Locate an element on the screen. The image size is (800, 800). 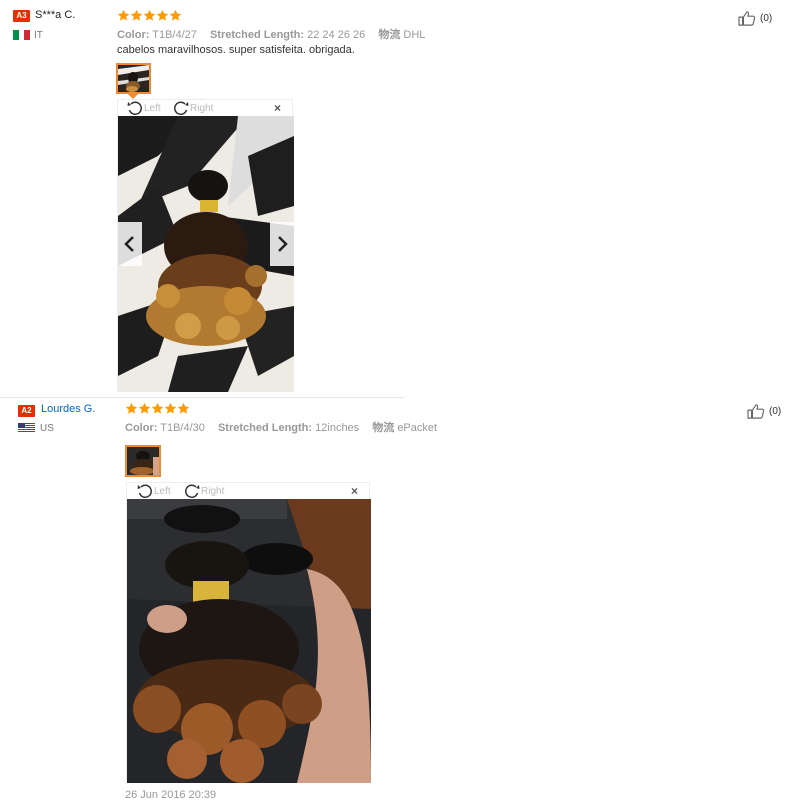
reviewer-country: US is located at coordinates (47, 428).